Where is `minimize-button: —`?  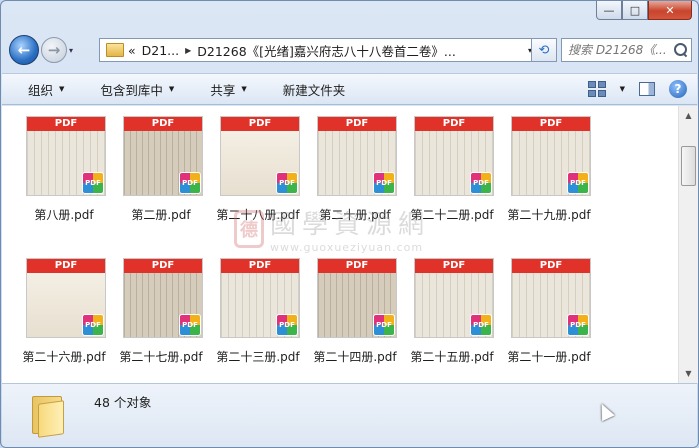 minimize-button: — is located at coordinates (609, 10).